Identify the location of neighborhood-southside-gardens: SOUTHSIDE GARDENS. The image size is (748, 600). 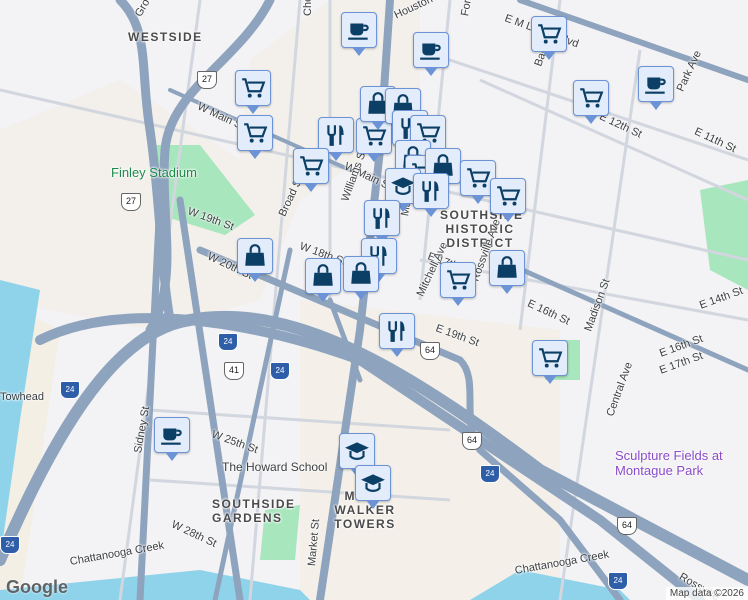
(254, 511).